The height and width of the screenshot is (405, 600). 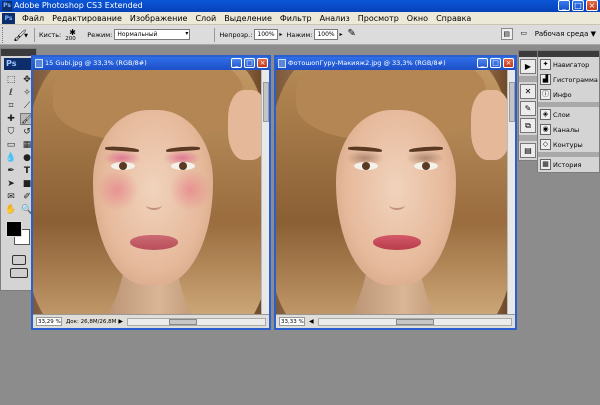 What do you see at coordinates (396, 197) in the screenshot?
I see `face` at bounding box center [396, 197].